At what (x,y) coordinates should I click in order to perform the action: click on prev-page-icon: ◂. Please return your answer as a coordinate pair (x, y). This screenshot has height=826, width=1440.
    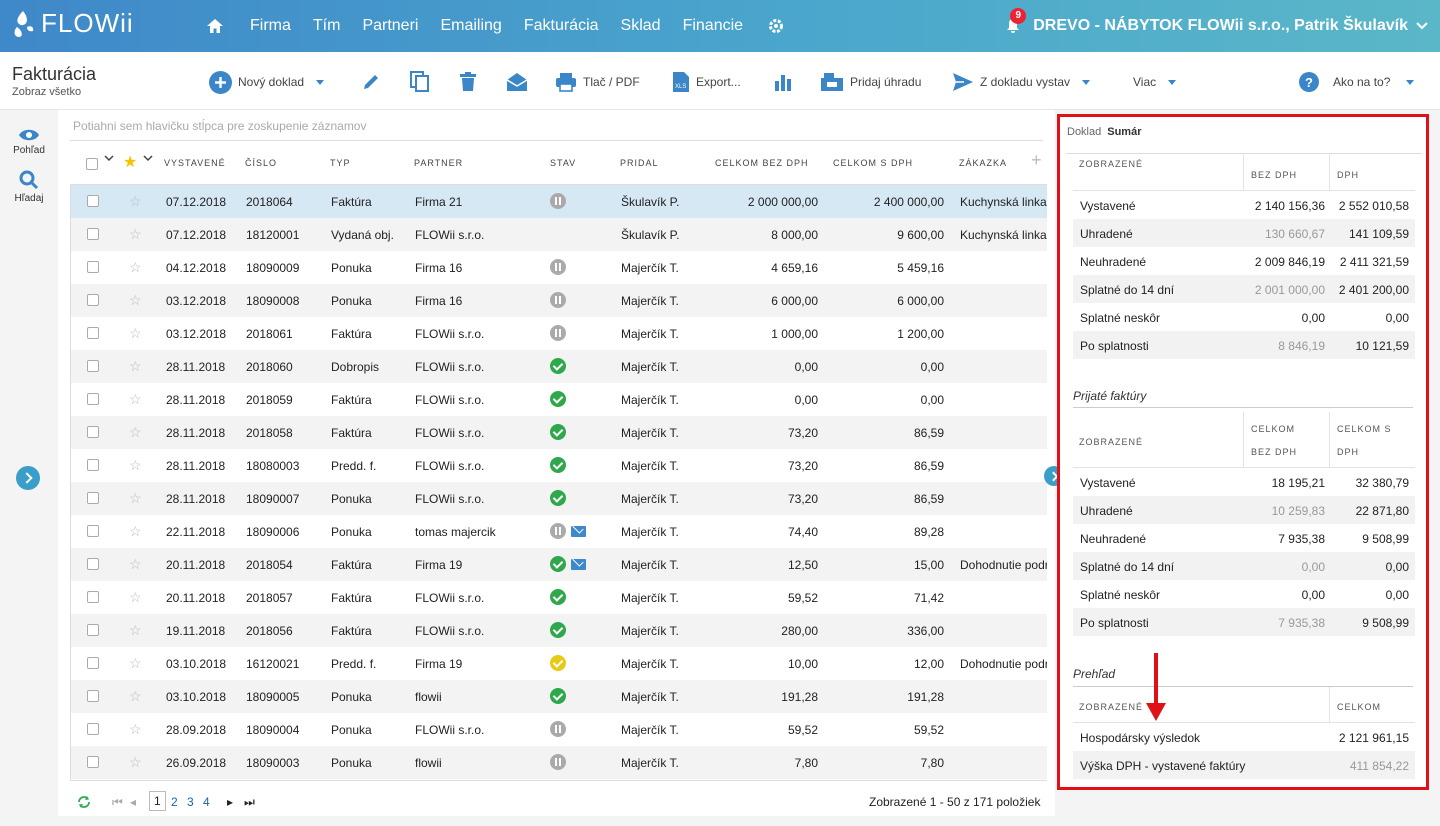
    Looking at the image, I should click on (133, 802).